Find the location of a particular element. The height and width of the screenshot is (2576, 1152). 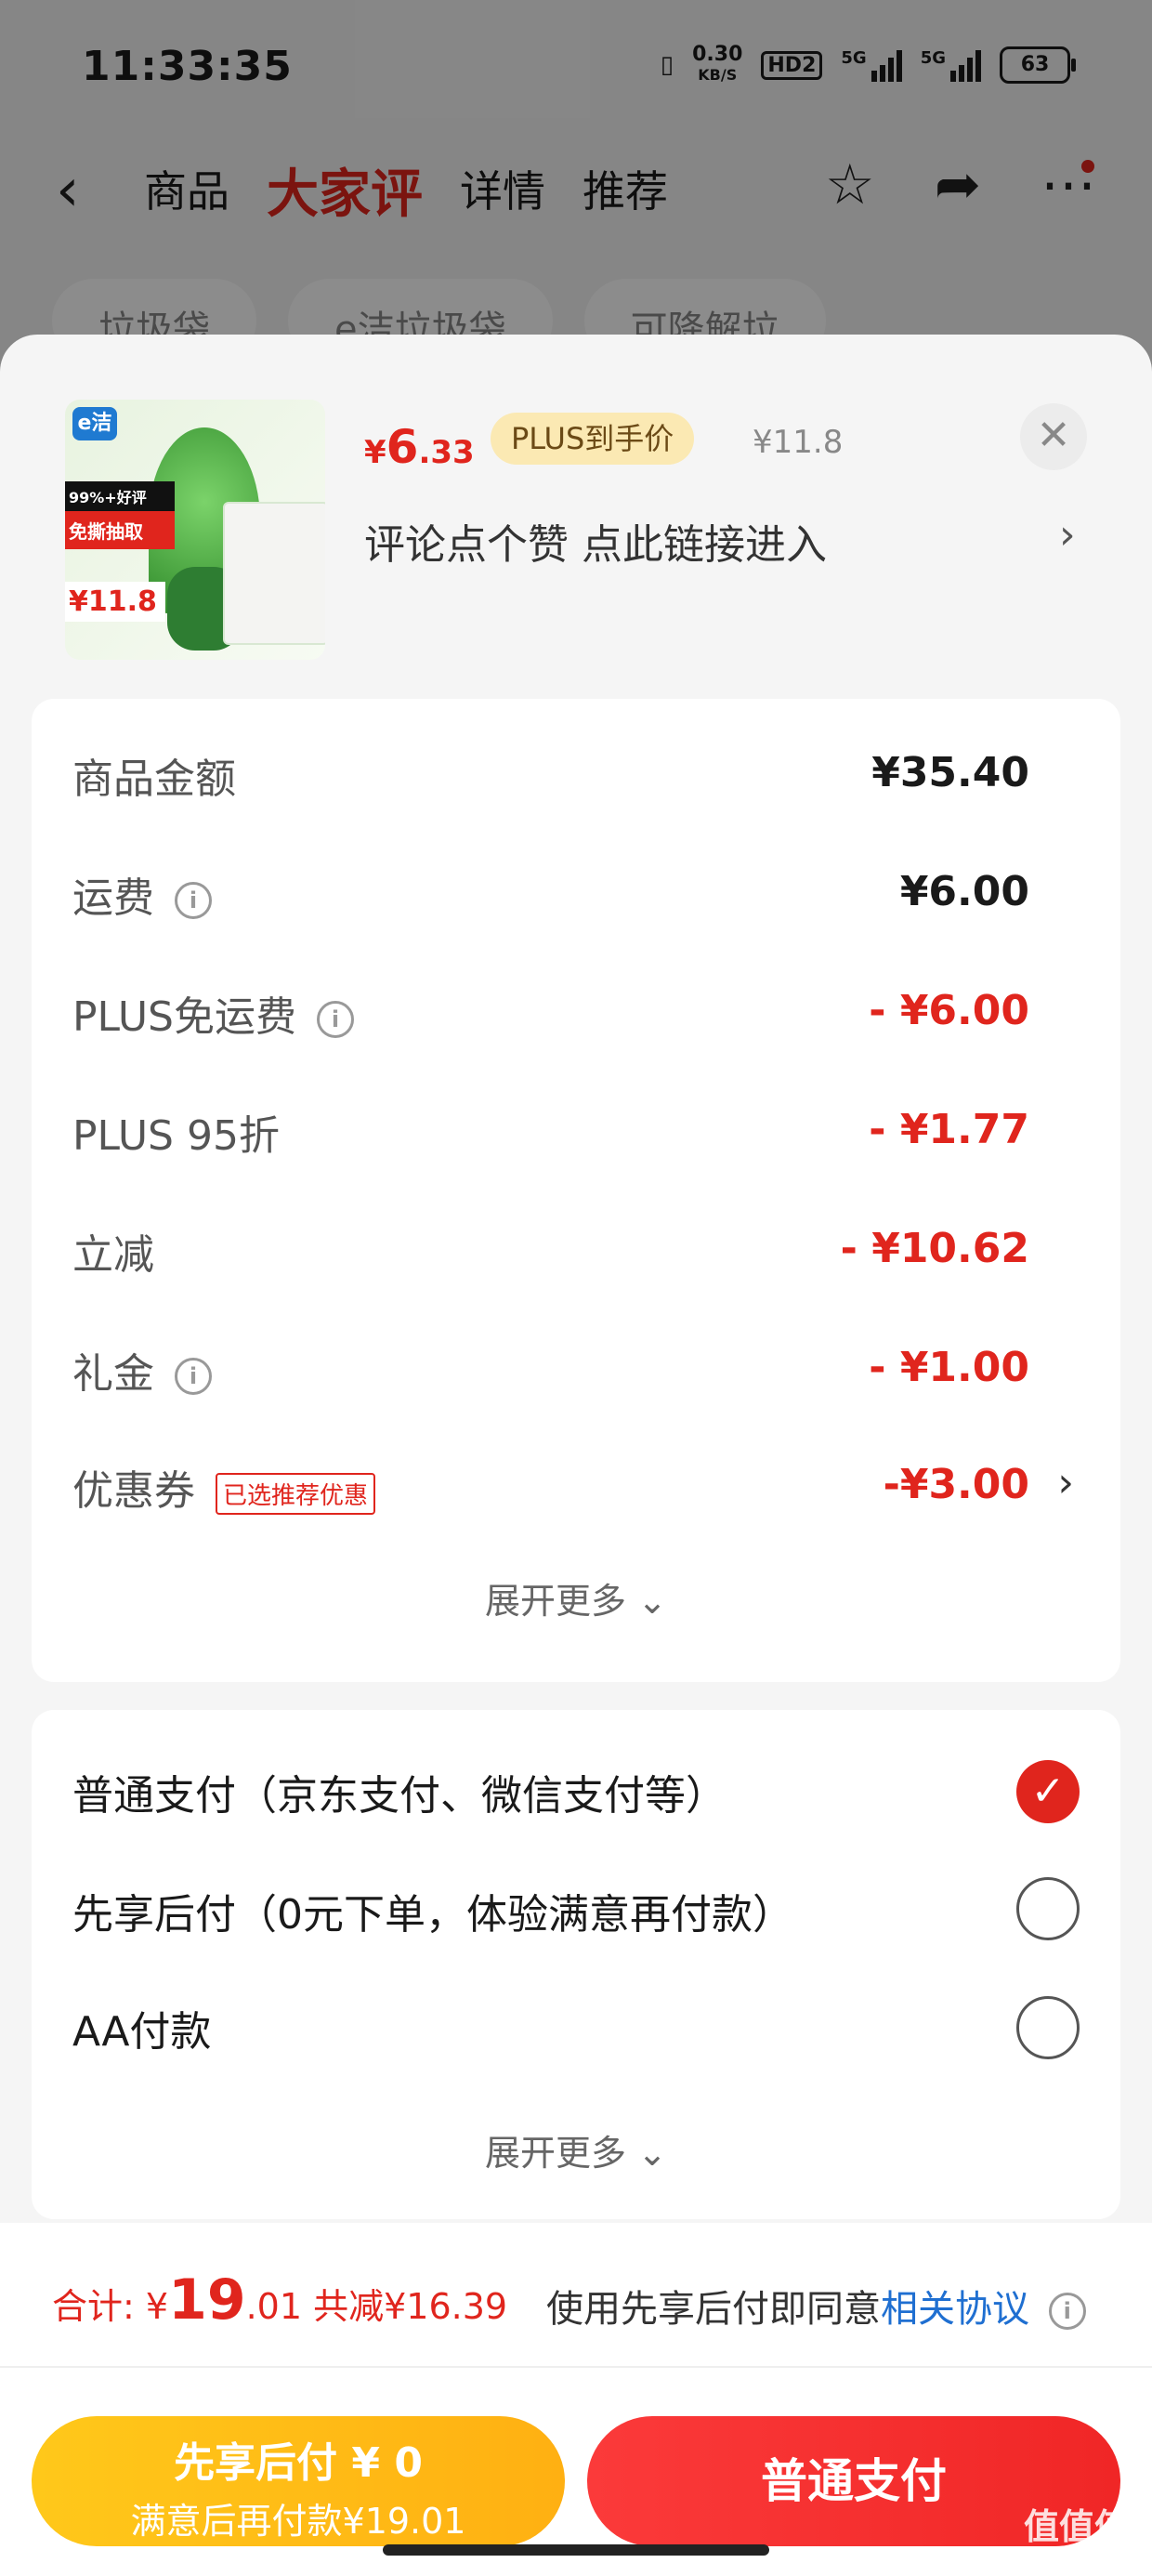

divider is located at coordinates (576, 2367).